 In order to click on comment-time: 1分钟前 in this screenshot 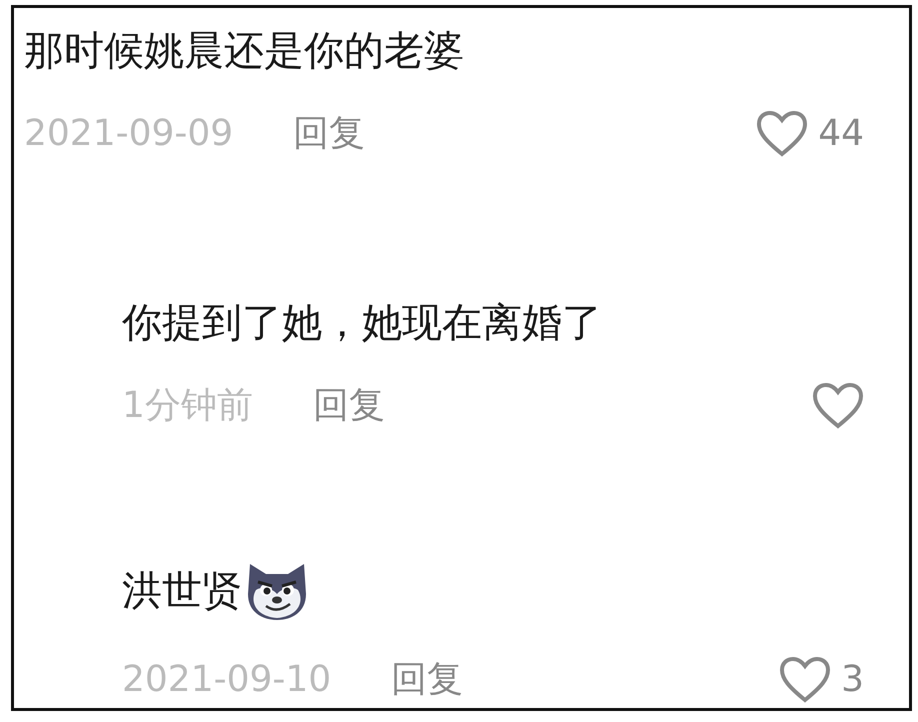, I will do `click(187, 406)`.